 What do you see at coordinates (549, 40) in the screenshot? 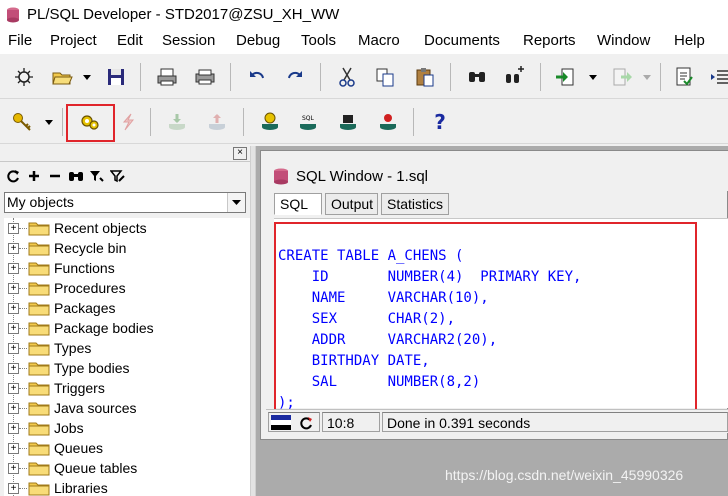
I see `menu-reports: Reports` at bounding box center [549, 40].